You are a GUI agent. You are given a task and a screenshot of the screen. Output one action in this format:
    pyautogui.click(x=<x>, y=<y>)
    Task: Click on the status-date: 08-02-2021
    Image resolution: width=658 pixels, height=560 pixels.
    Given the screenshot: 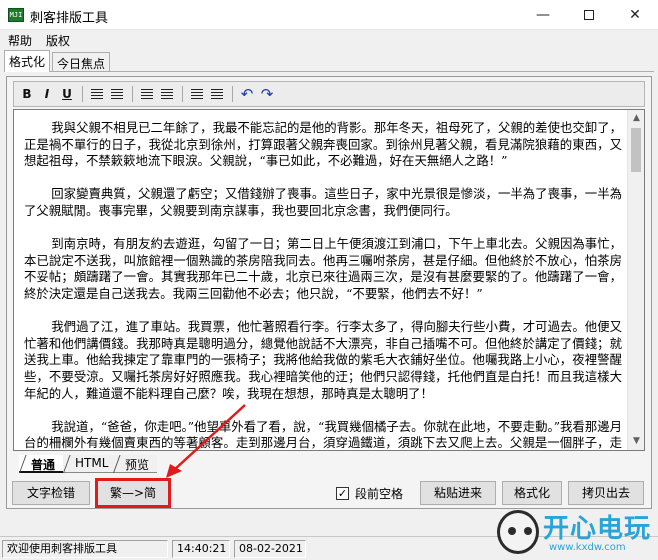 What is the action you would take?
    pyautogui.click(x=270, y=549)
    